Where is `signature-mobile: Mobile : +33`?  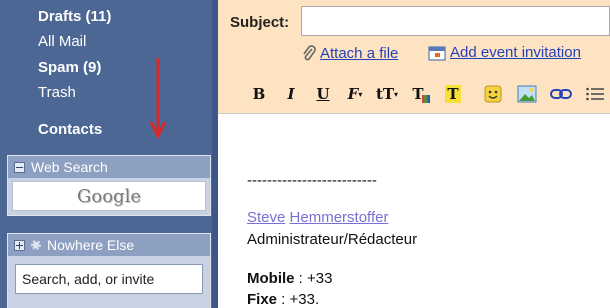
signature-mobile: Mobile : +33 is located at coordinates (289, 278).